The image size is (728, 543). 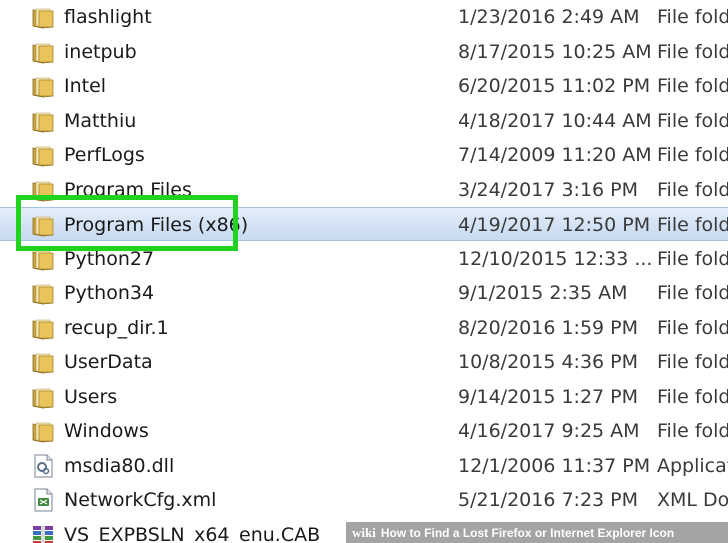 I want to click on file-name: NetworkCfg.xml, so click(x=140, y=500).